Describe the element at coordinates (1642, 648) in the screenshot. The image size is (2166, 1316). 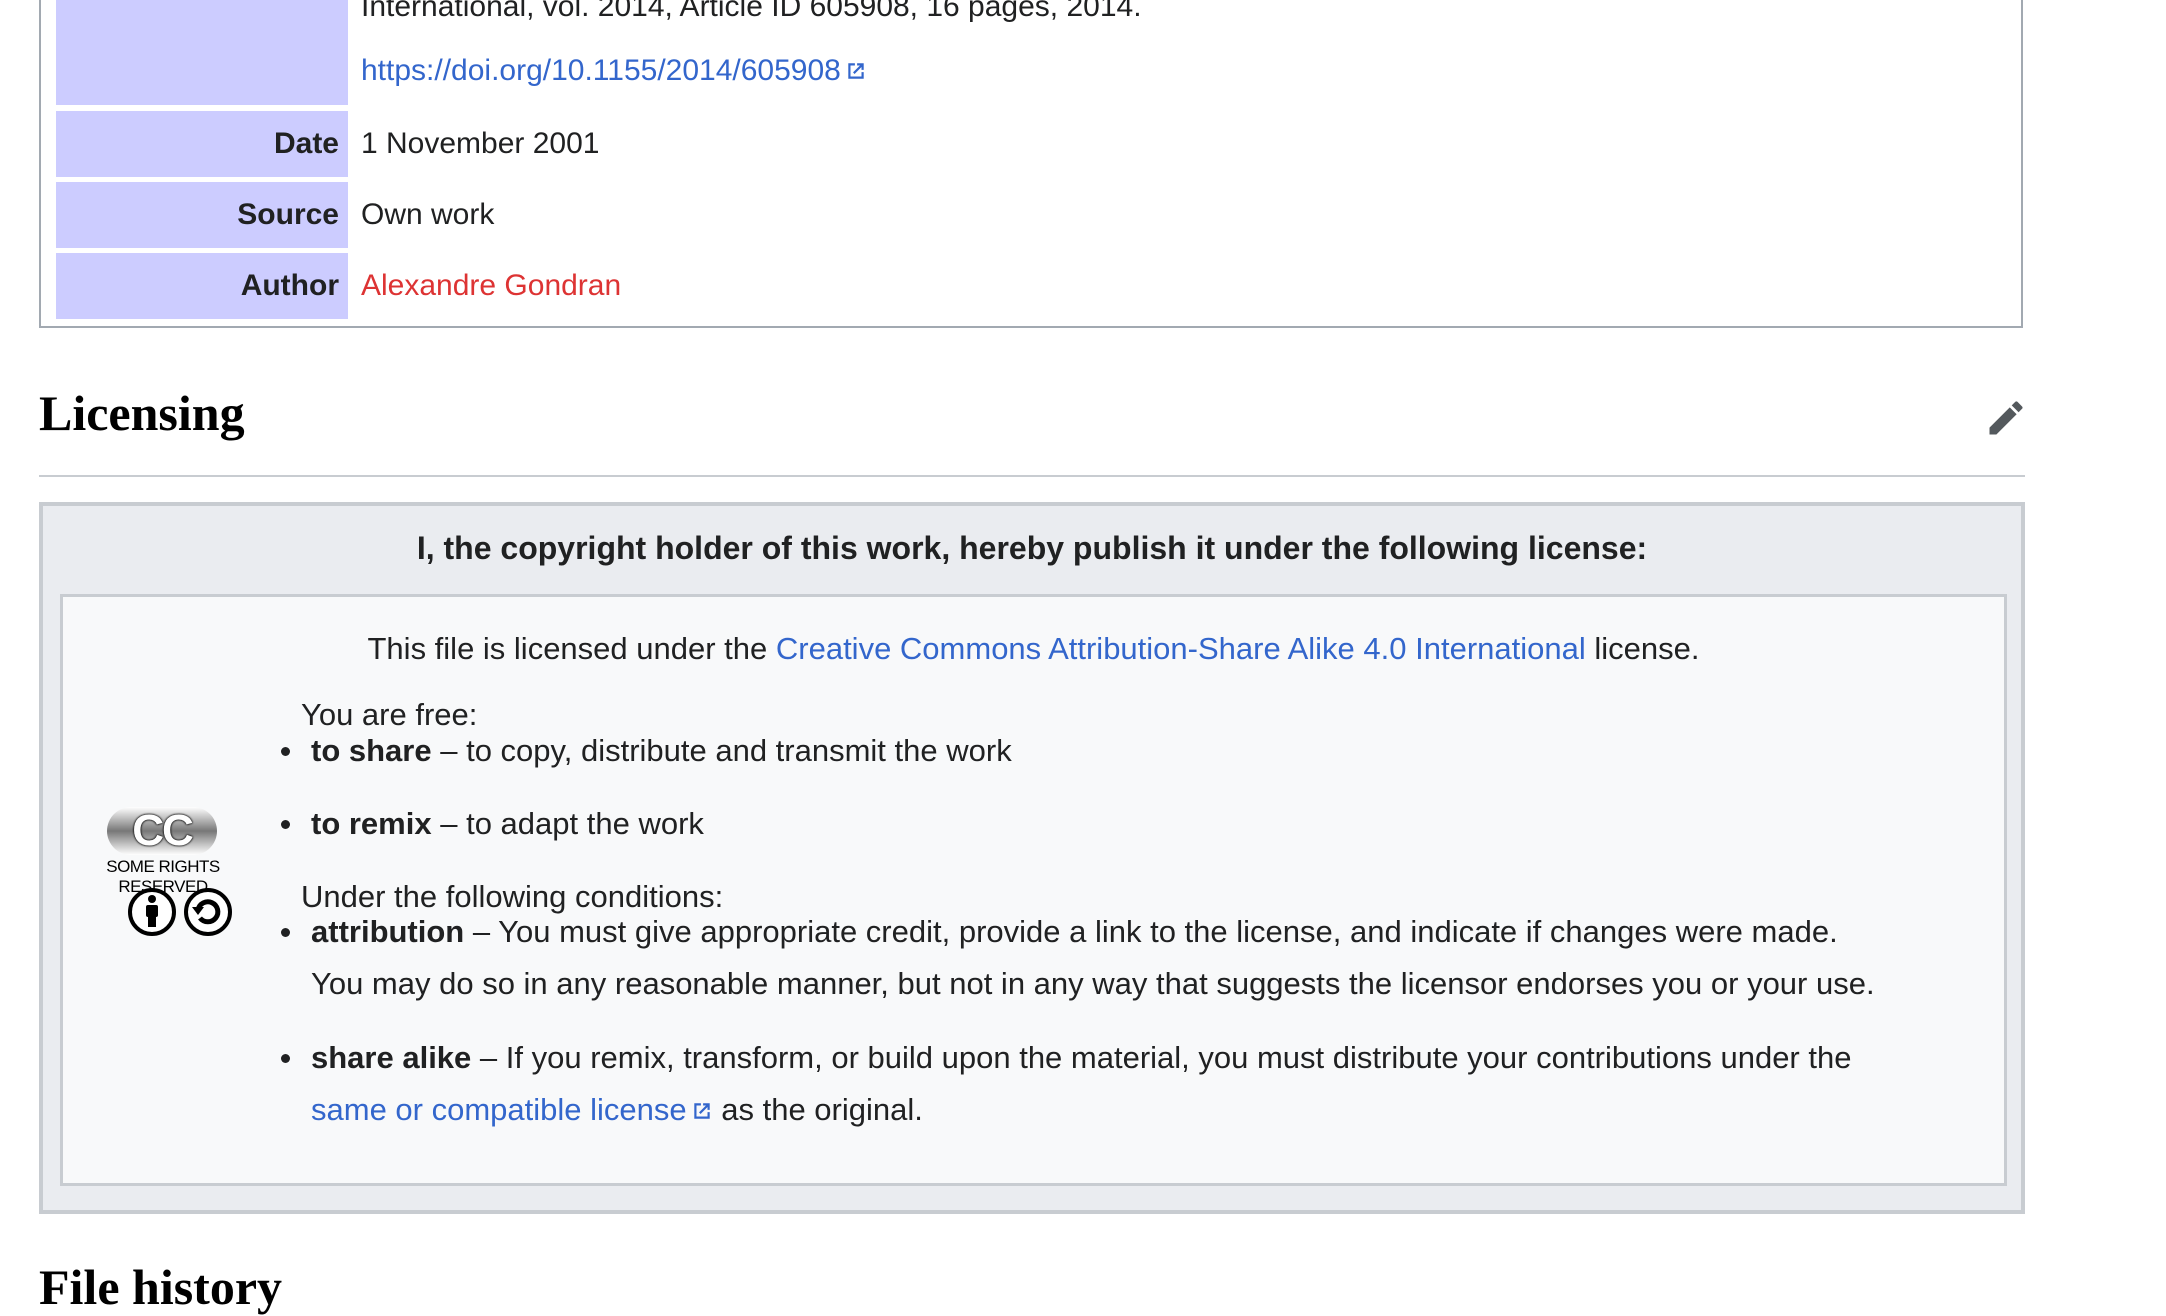
I see `license-suffix: license.` at that location.